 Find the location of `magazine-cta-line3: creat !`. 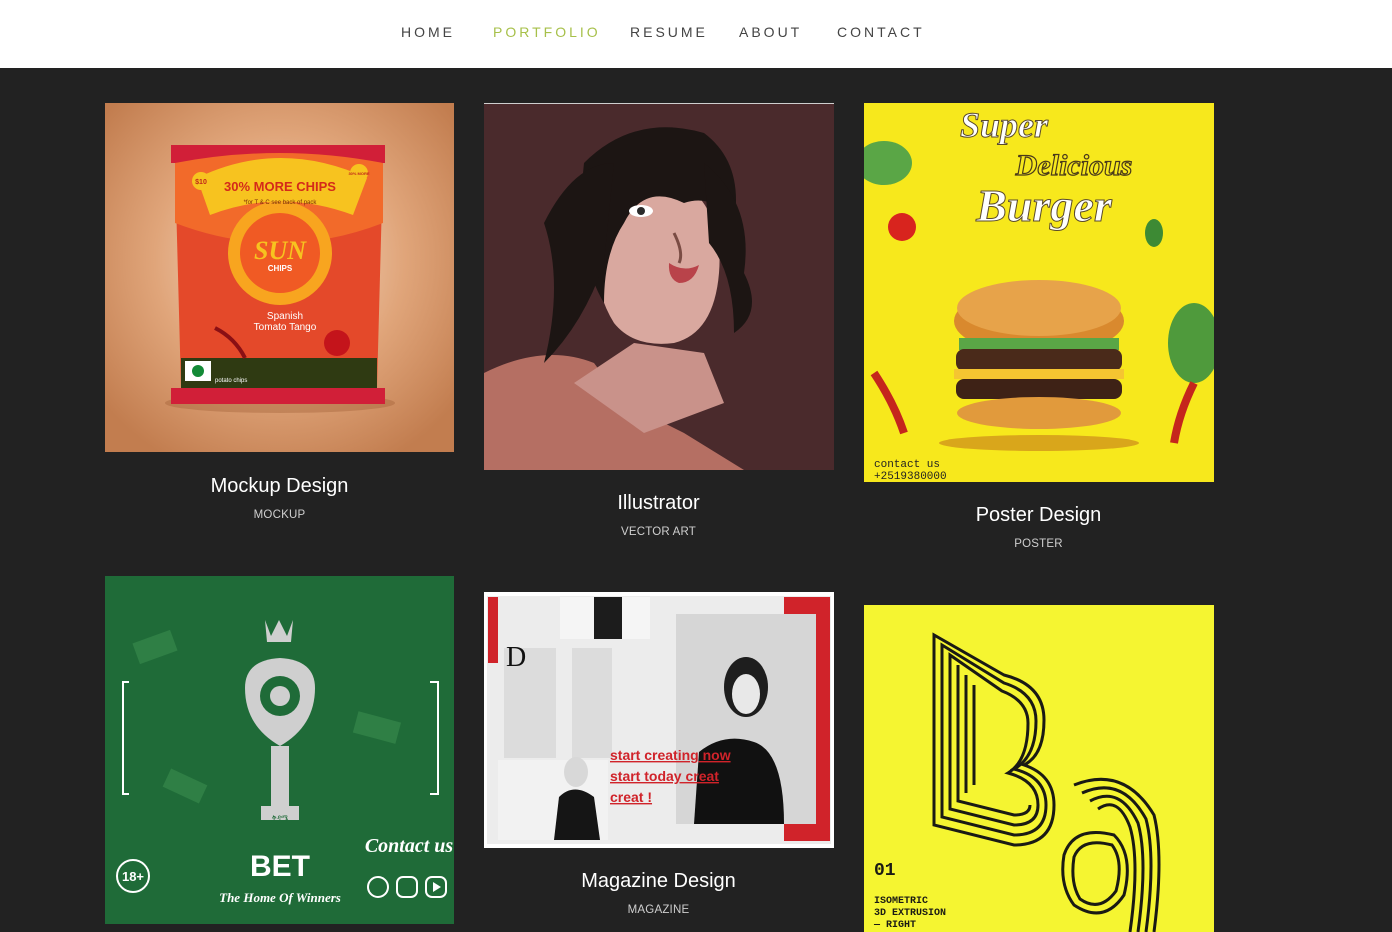

magazine-cta-line3: creat ! is located at coordinates (631, 797).